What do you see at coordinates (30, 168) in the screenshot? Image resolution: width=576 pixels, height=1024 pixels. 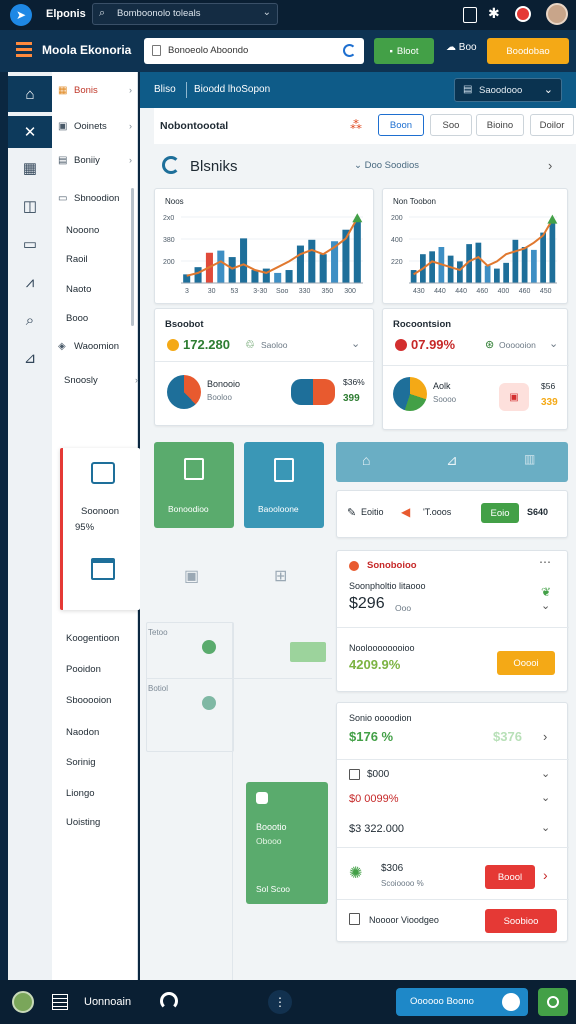 I see `grid-icon: ▦` at bounding box center [30, 168].